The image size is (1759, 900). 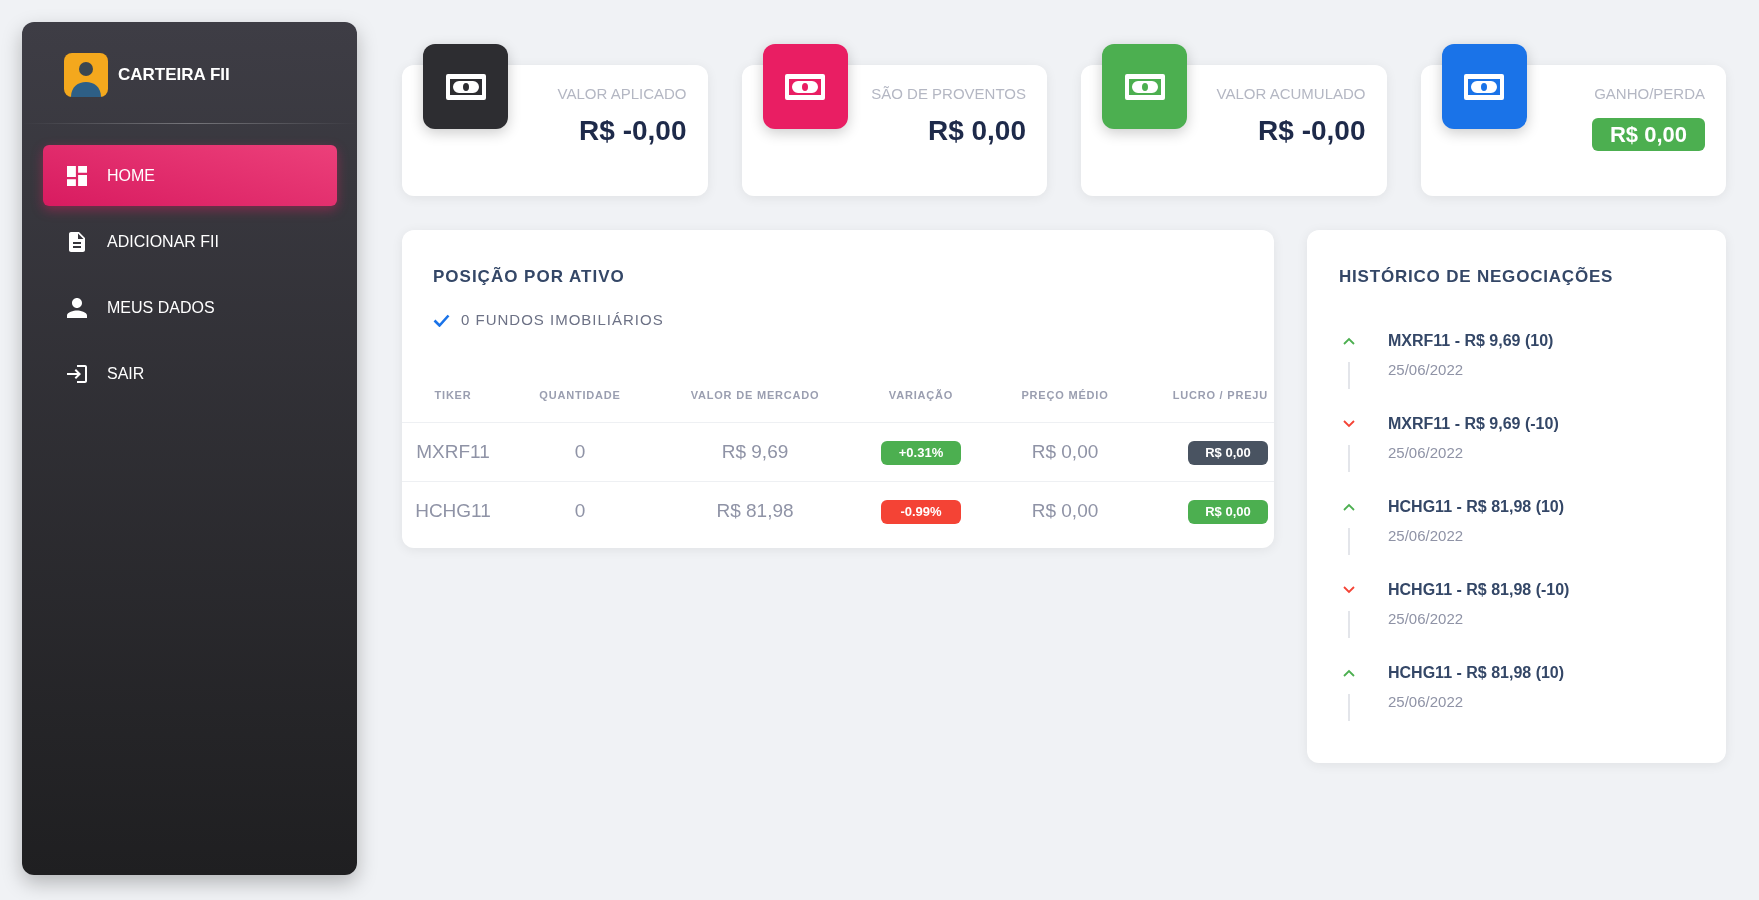 I want to click on card-title: POSIÇÃO POR ATIVO, so click(x=529, y=277).